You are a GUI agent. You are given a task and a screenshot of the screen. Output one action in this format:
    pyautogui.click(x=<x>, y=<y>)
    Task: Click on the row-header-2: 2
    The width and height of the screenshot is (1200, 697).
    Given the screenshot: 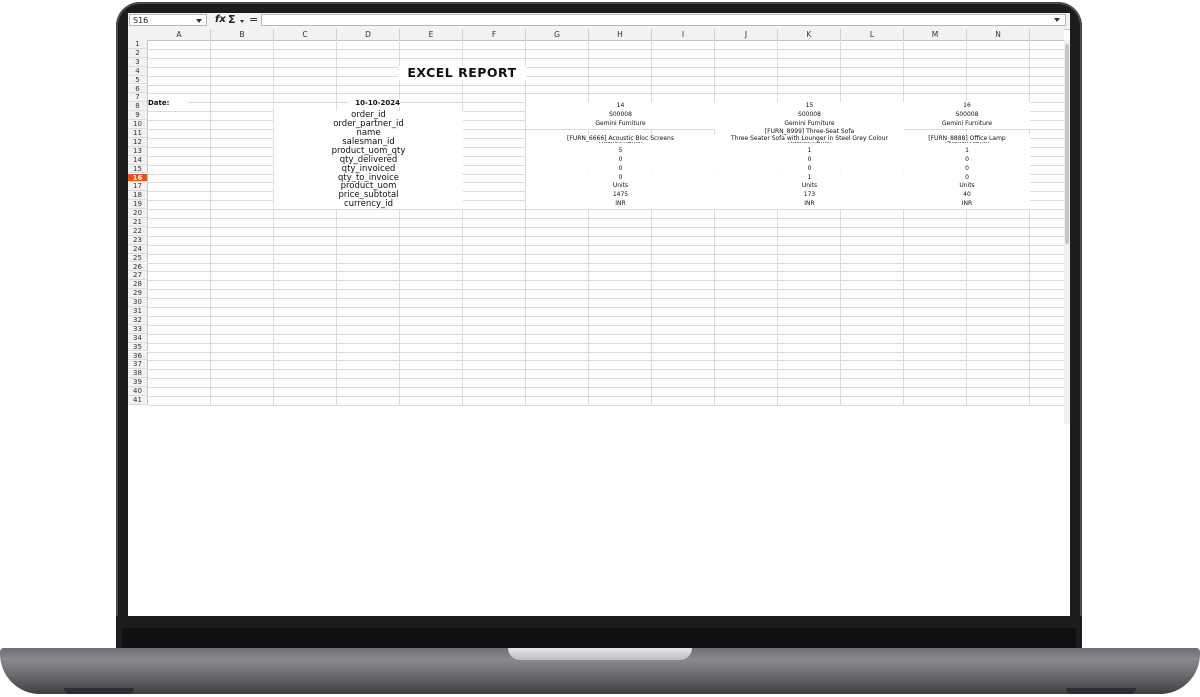 What is the action you would take?
    pyautogui.click(x=138, y=53)
    